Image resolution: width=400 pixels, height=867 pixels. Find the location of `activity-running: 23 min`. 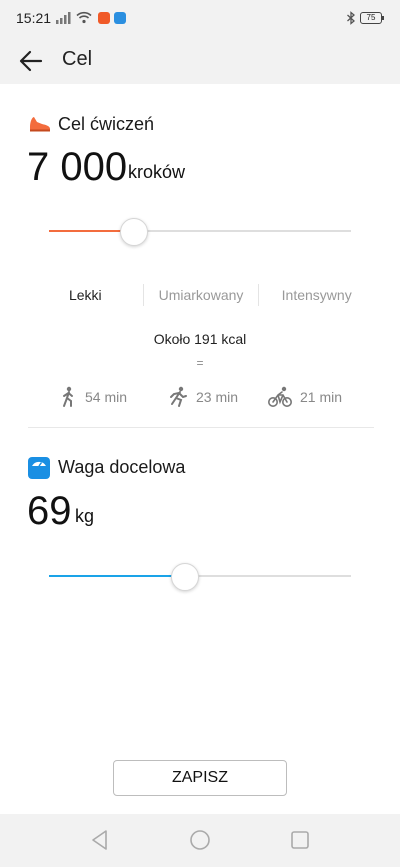

activity-running: 23 min is located at coordinates (203, 397).